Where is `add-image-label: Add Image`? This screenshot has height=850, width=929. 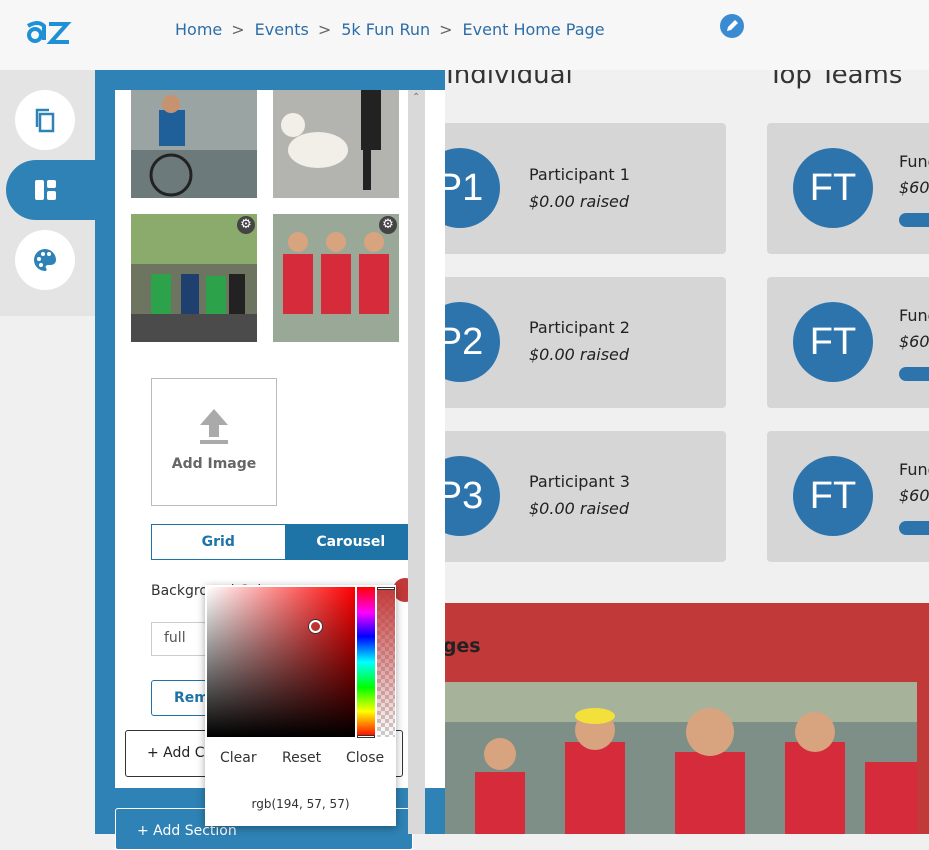
add-image-label: Add Image is located at coordinates (214, 464).